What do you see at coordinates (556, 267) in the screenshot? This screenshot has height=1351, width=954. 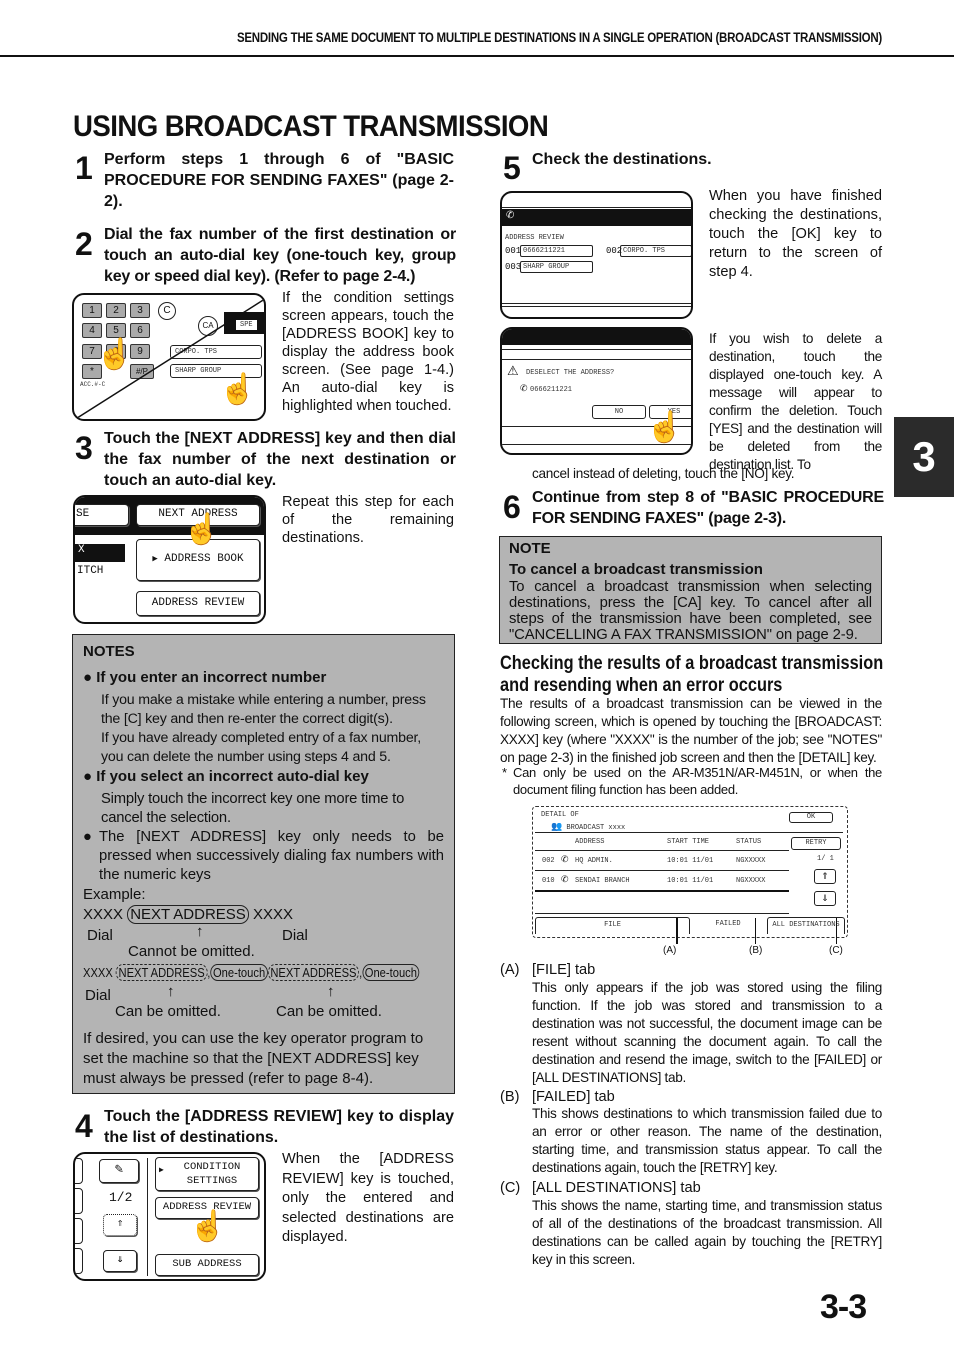 I see `destination-key-003: SHARP GROUP` at bounding box center [556, 267].